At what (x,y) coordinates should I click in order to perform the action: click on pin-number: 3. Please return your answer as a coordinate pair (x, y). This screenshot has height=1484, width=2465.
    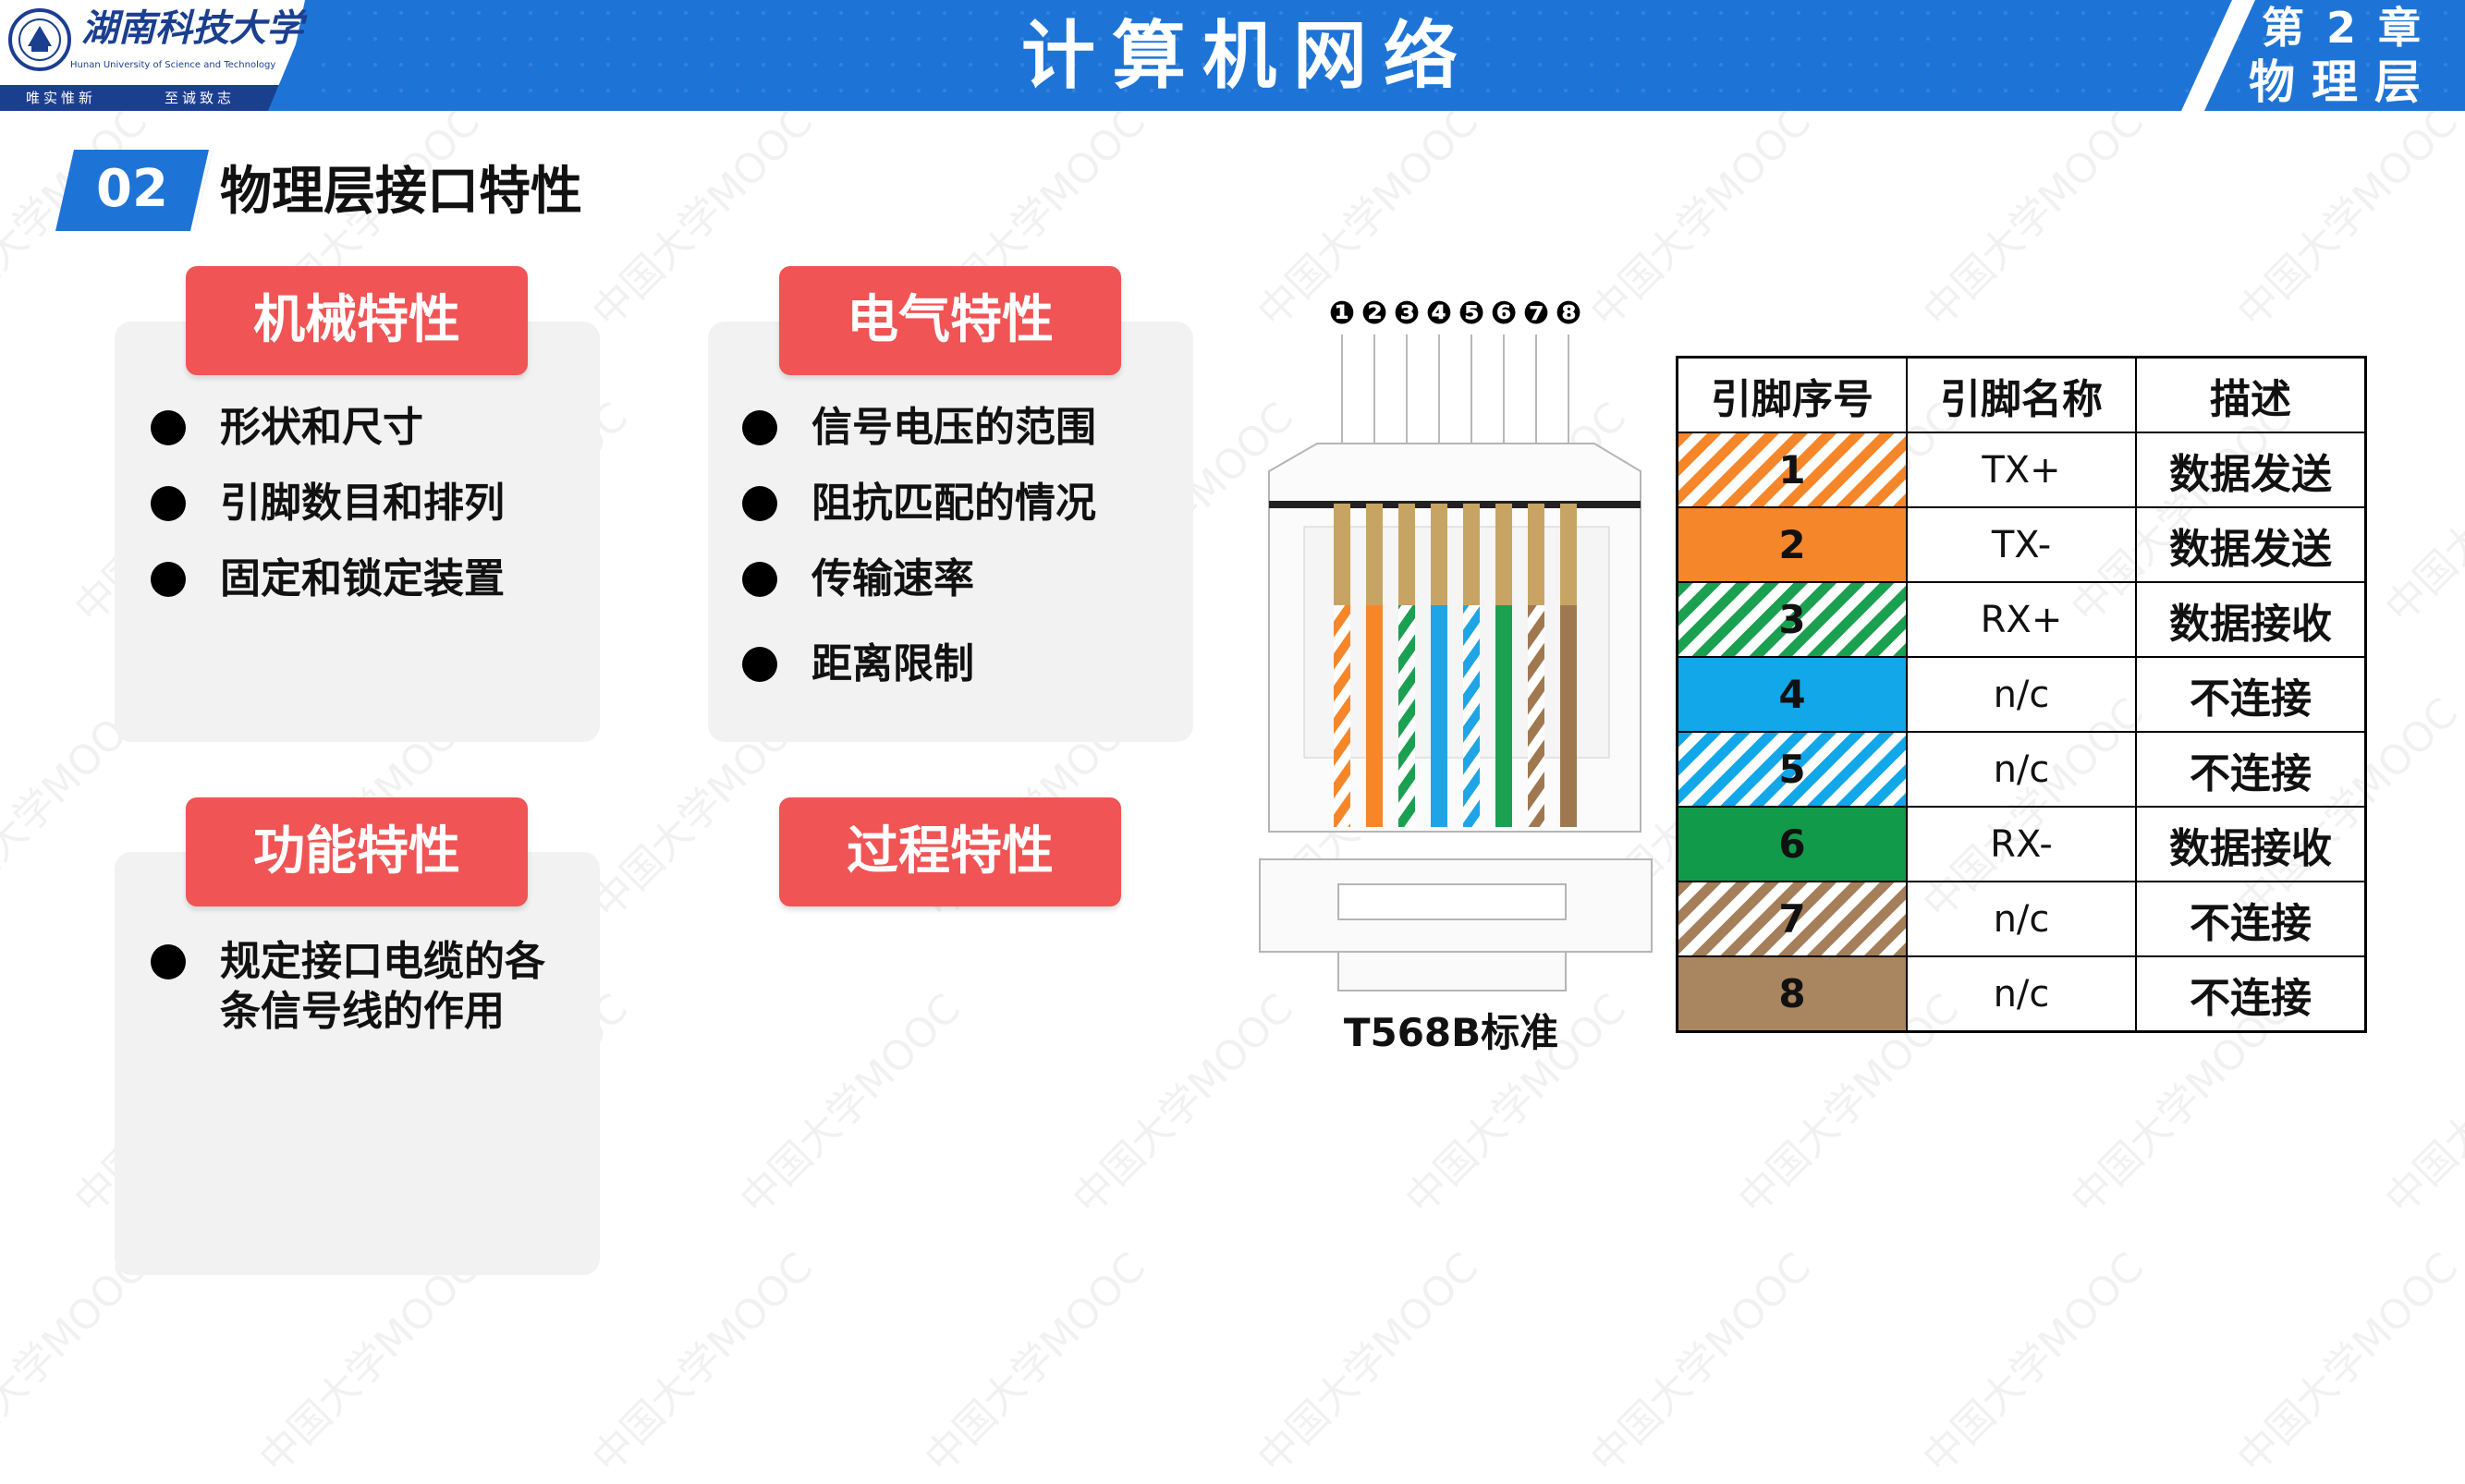
    Looking at the image, I should click on (1792, 619).